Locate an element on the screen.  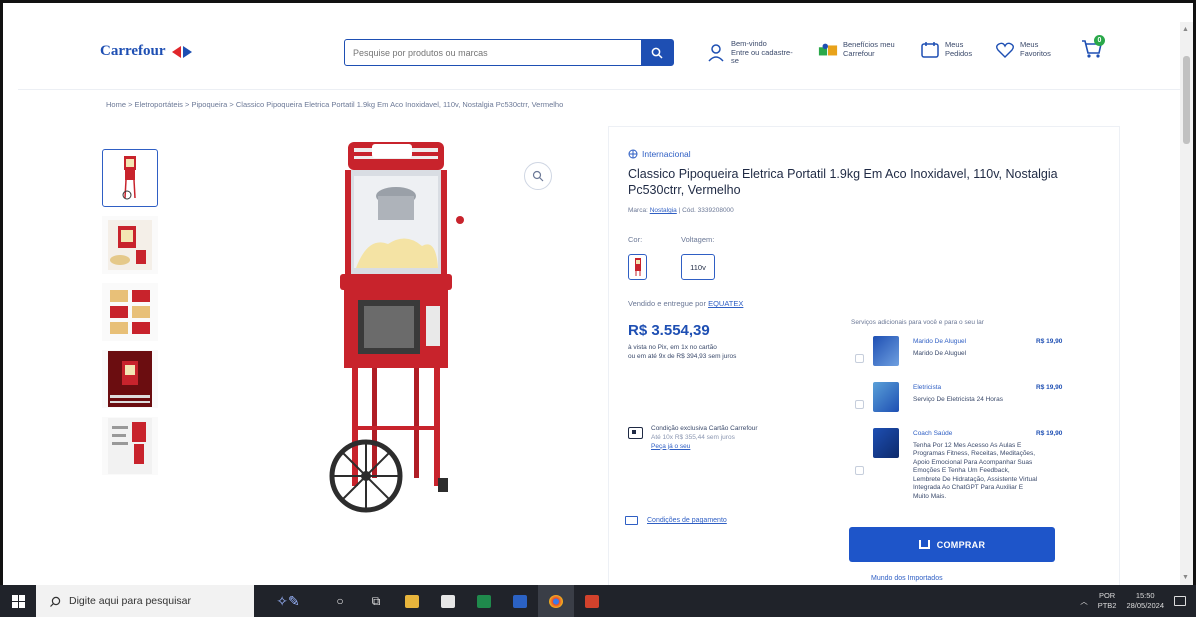
account-link: Bem-vindo Entre ou cadastre-se is located at coordinates (750, 52).